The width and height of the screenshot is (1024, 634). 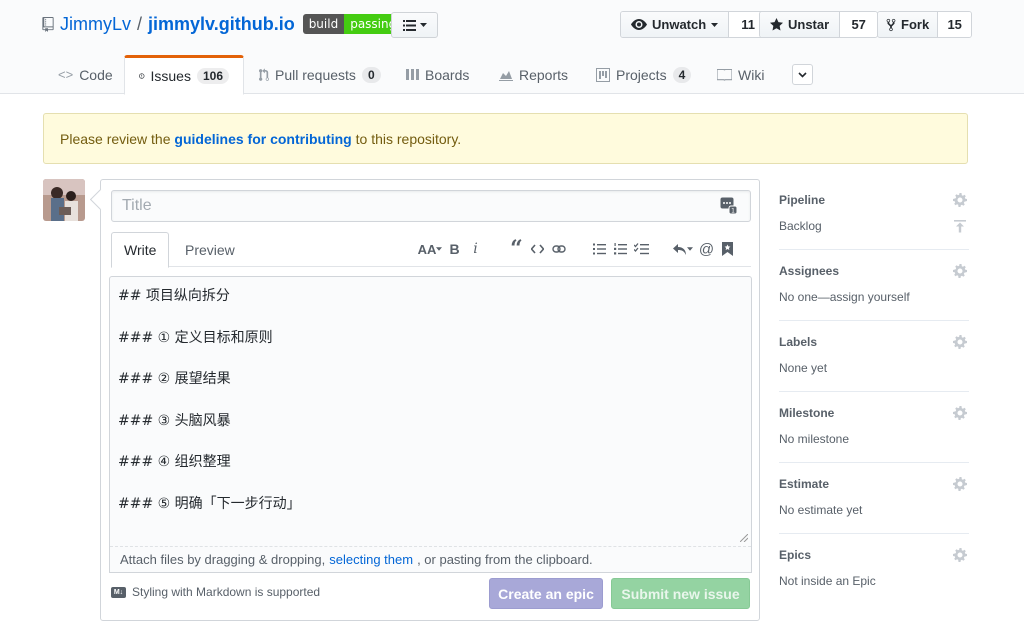 What do you see at coordinates (431, 206) in the screenshot?
I see `issue-title-input` at bounding box center [431, 206].